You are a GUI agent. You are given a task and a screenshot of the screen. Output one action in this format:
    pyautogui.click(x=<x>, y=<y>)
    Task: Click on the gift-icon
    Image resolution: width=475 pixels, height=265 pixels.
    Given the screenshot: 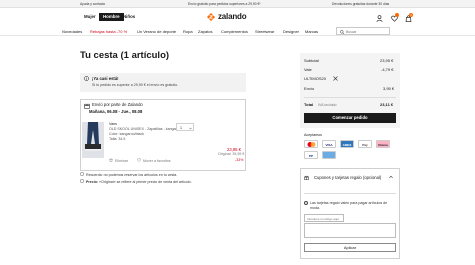 What is the action you would take?
    pyautogui.click(x=306, y=177)
    